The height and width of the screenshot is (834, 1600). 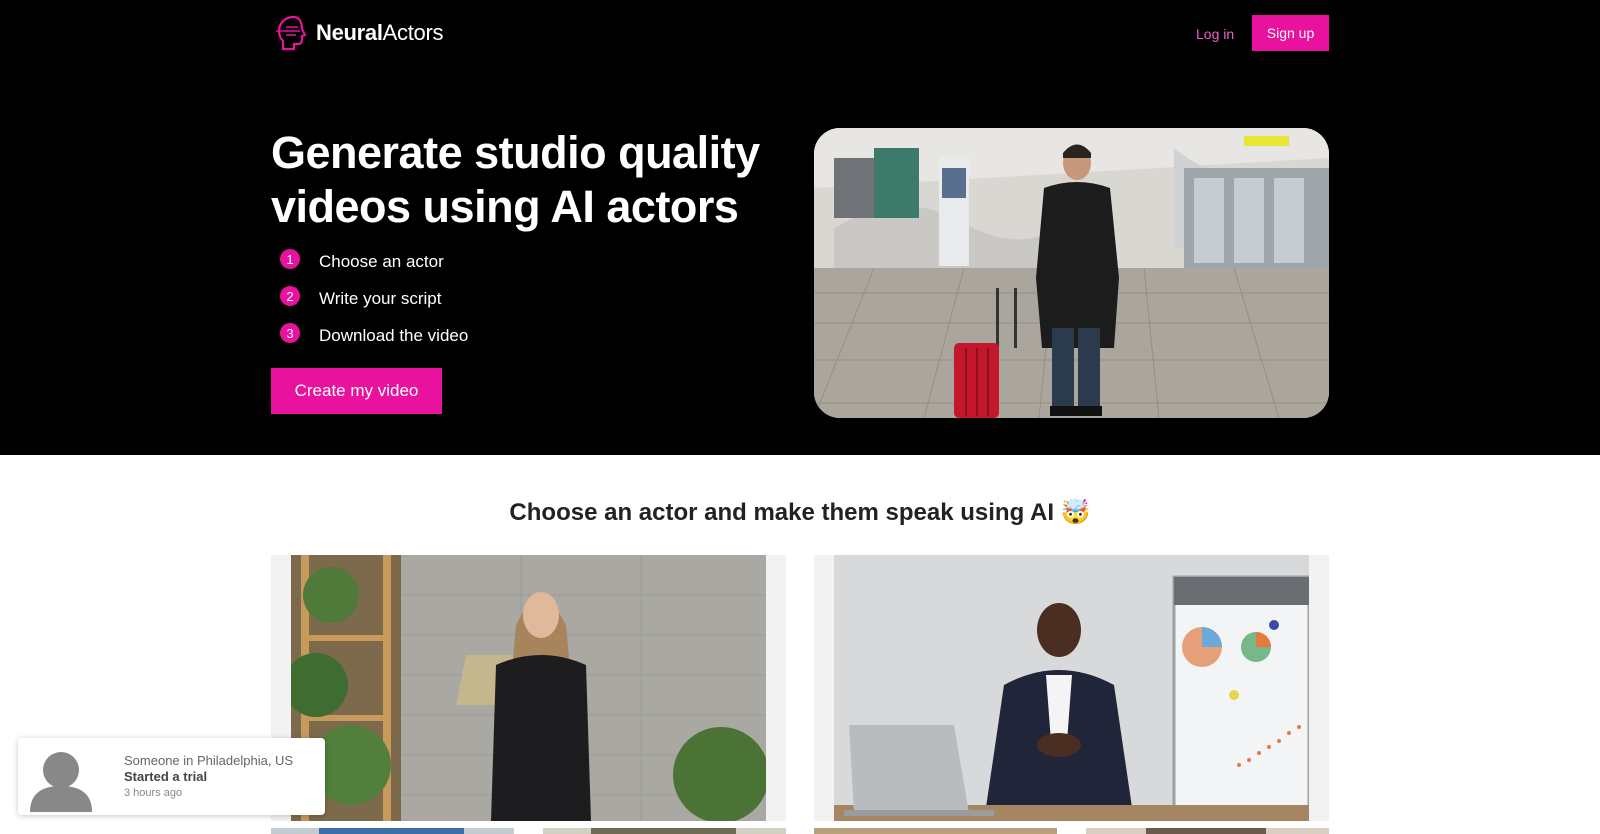 I want to click on step-item: 1 Choose an actor, so click(x=362, y=261).